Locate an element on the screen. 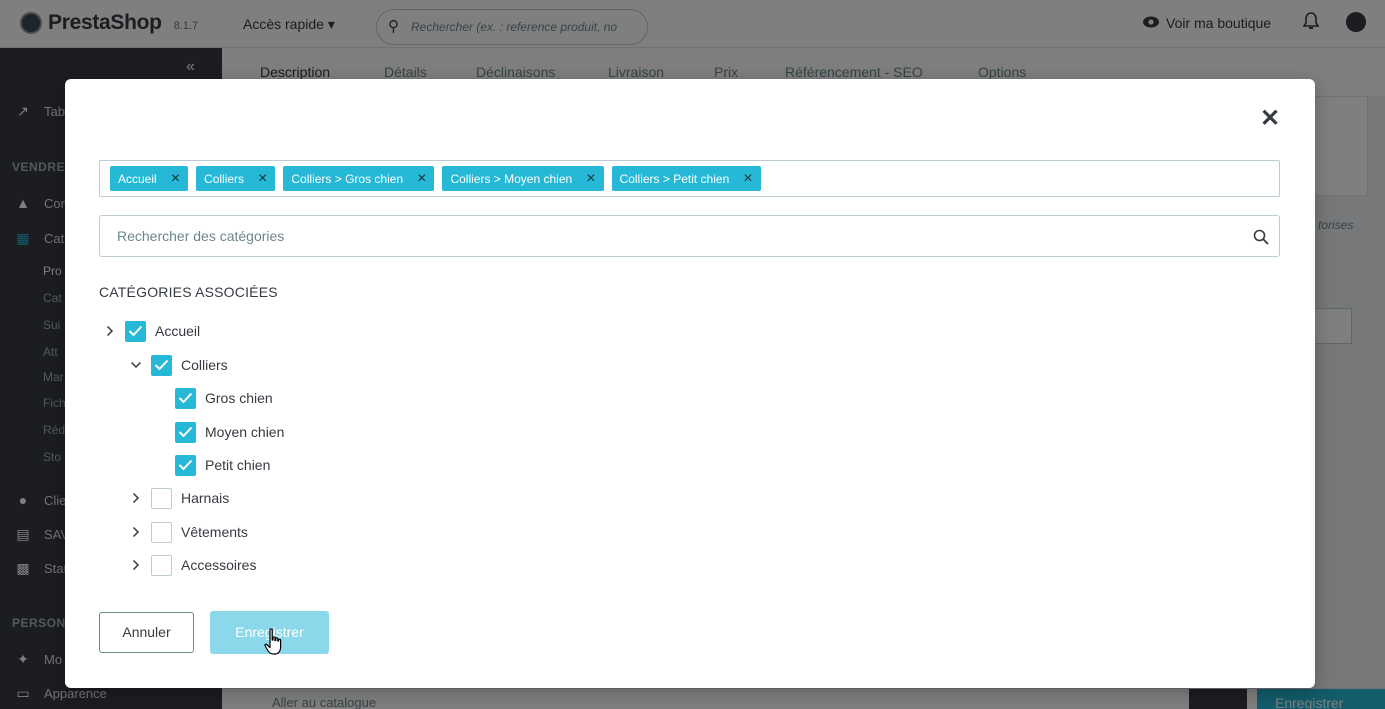  hand-pointer-cursor-icon is located at coordinates (273, 641).